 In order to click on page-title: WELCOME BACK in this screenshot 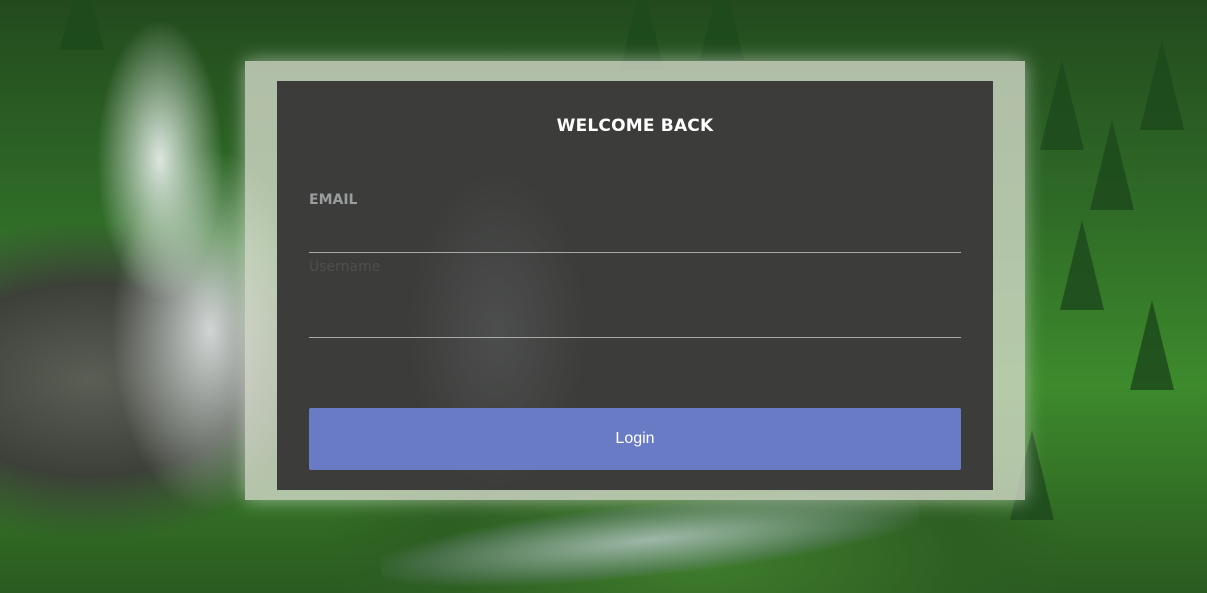, I will do `click(635, 126)`.